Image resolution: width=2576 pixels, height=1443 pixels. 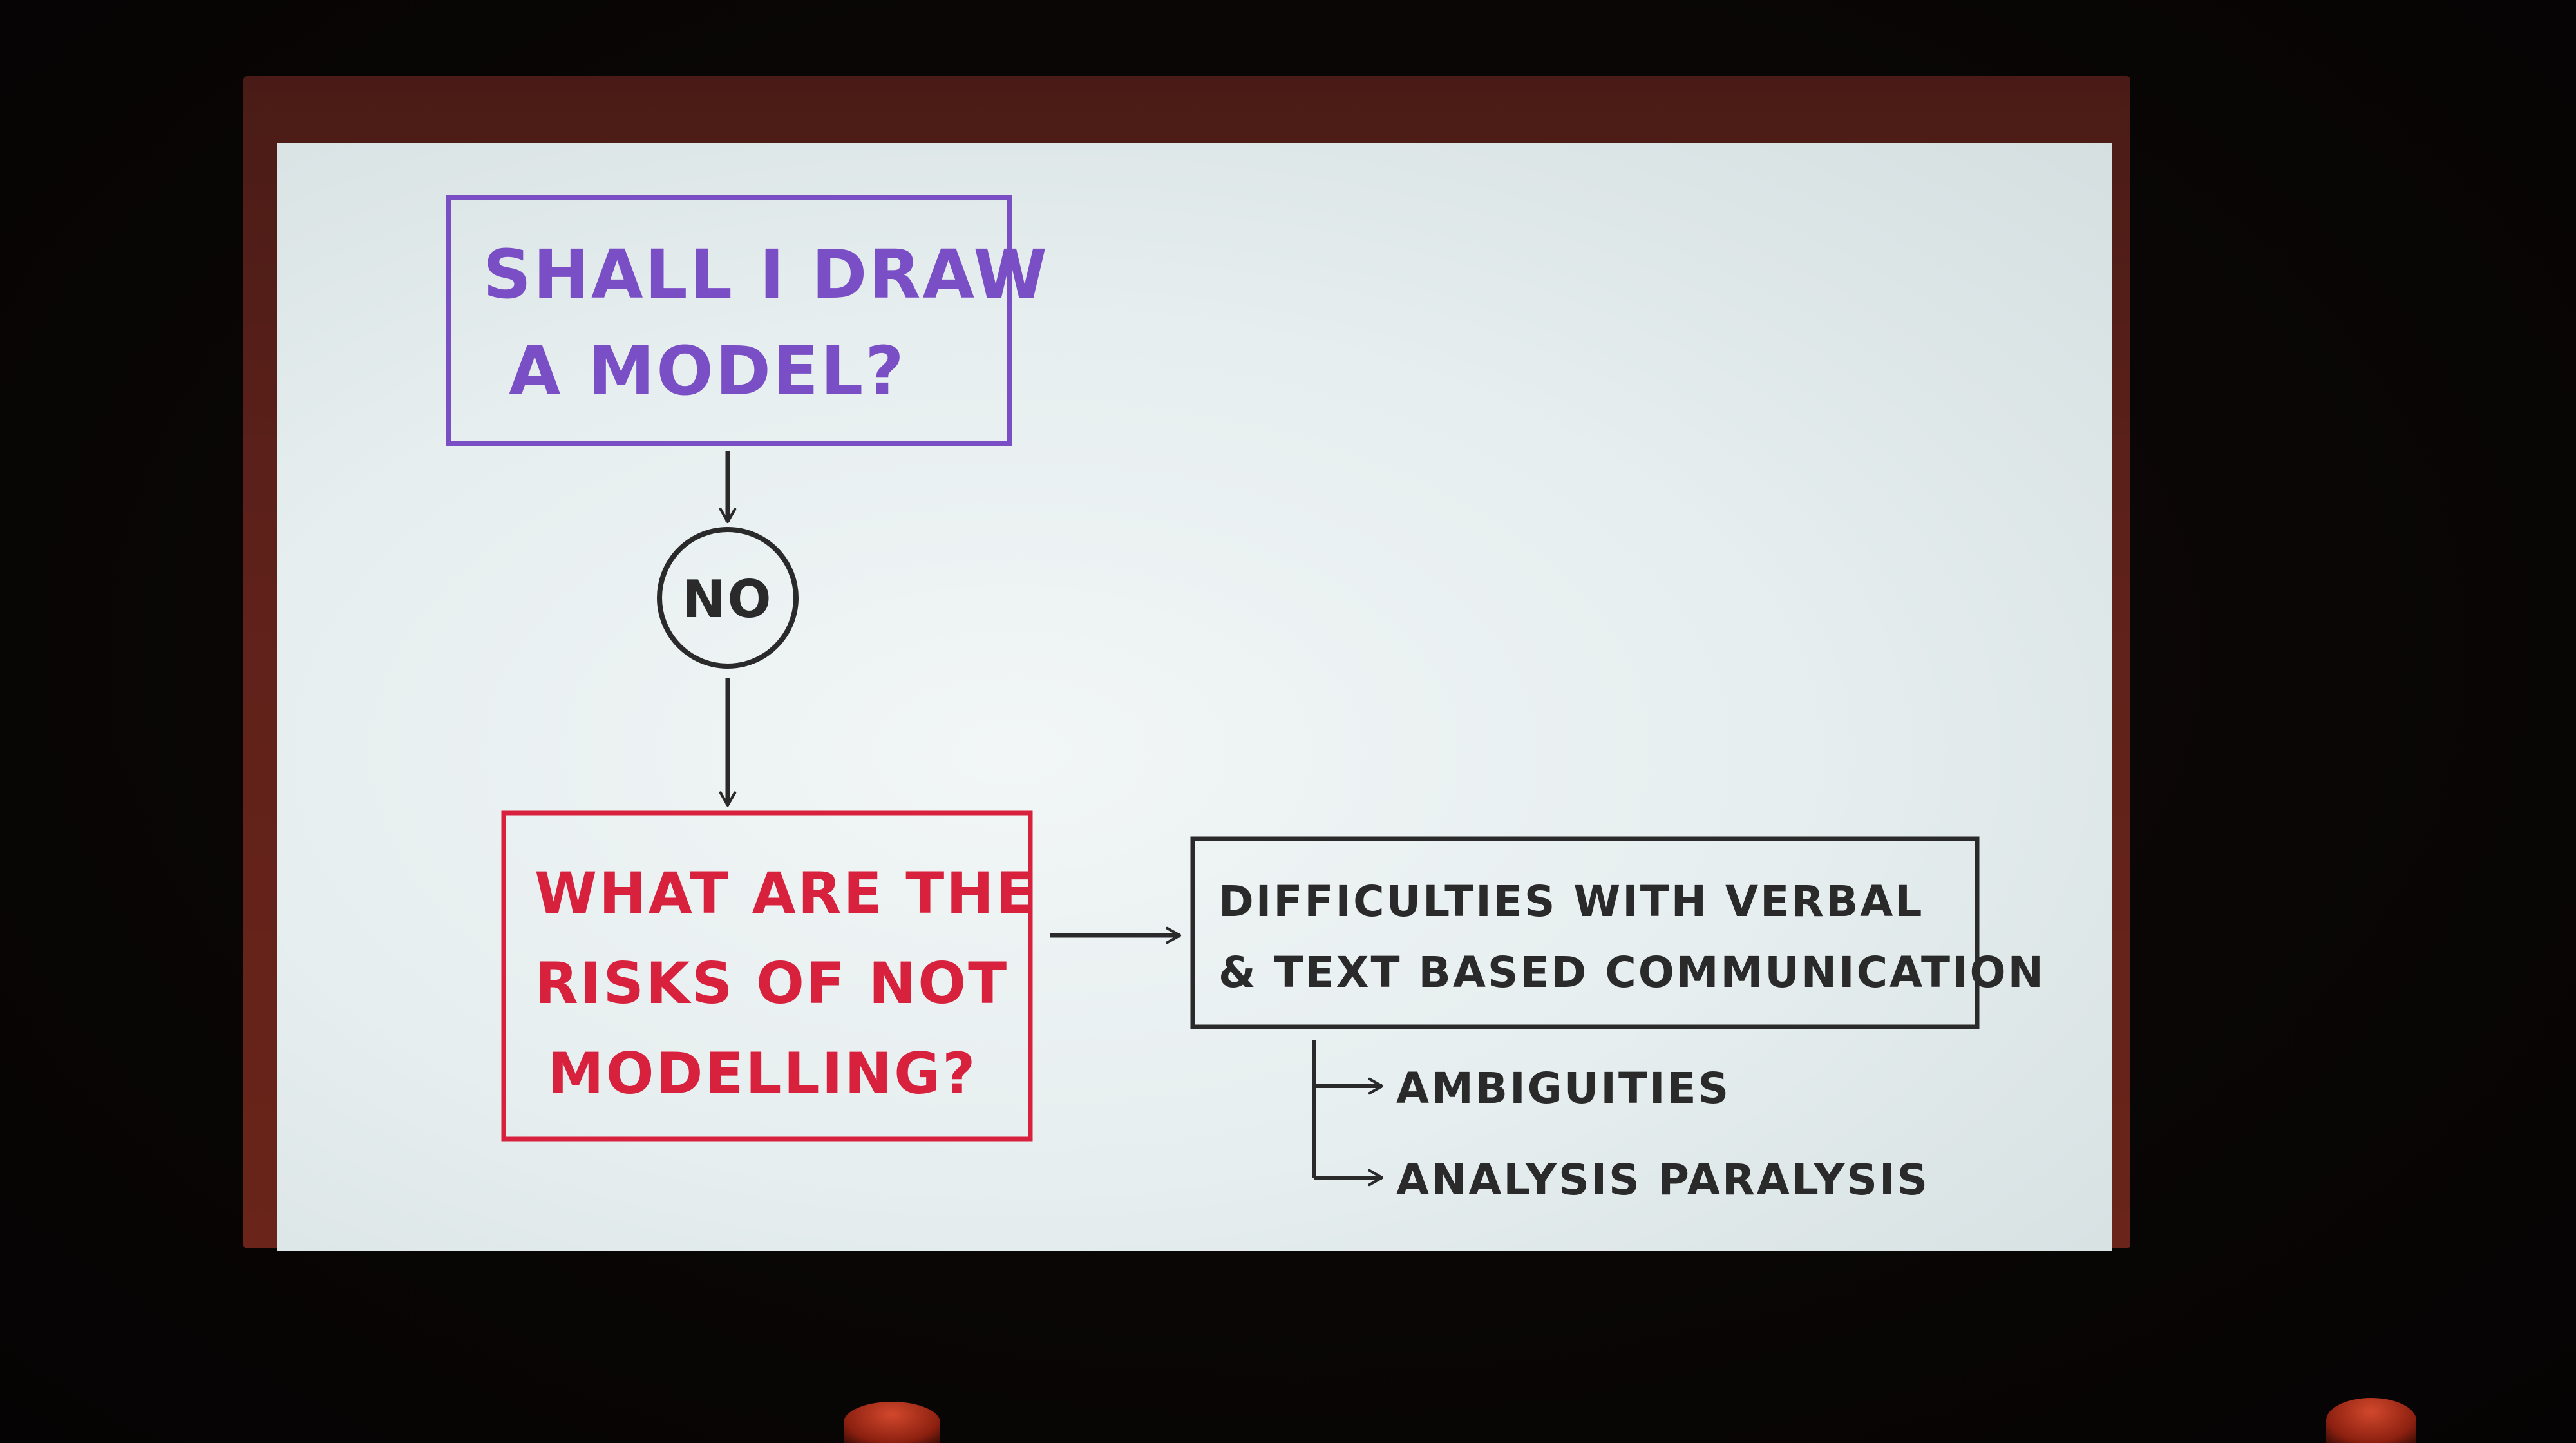 I want to click on risk-line-2: RISKS OF NOT, so click(x=772, y=983).